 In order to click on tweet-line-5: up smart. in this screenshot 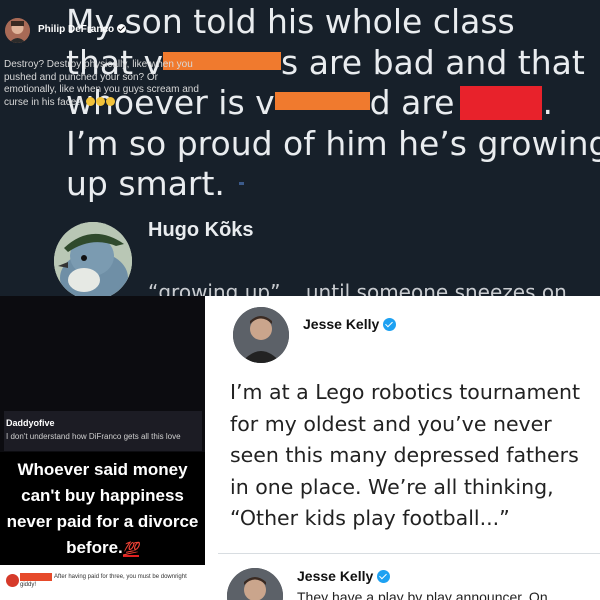, I will do `click(326, 184)`.